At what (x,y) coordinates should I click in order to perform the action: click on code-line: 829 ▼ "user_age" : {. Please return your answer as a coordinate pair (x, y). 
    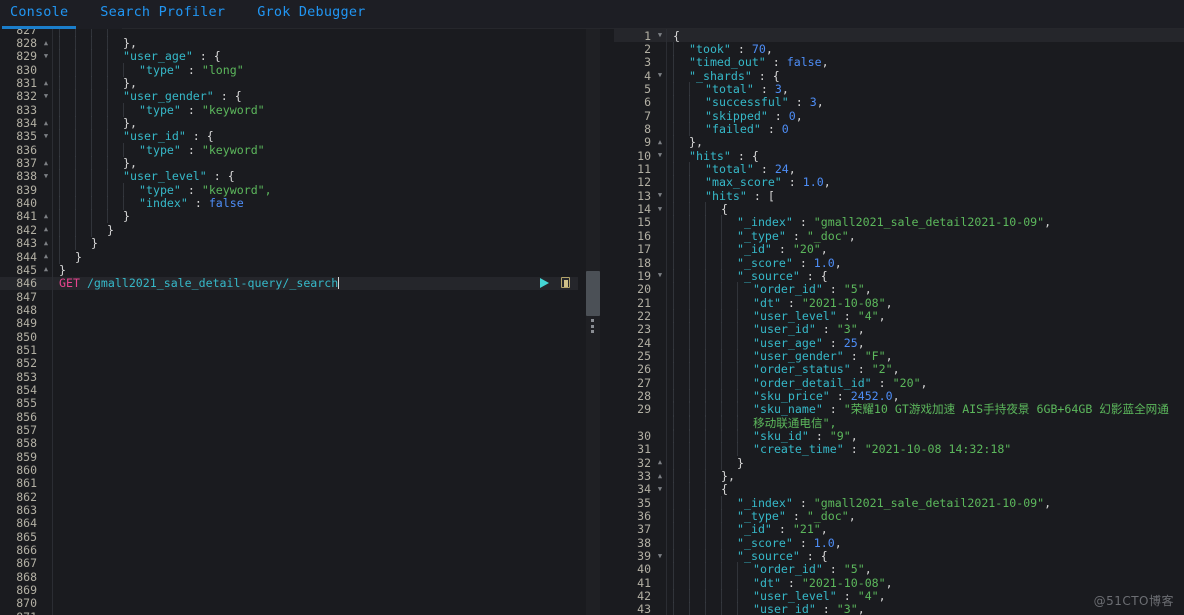
    Looking at the image, I should click on (289, 56).